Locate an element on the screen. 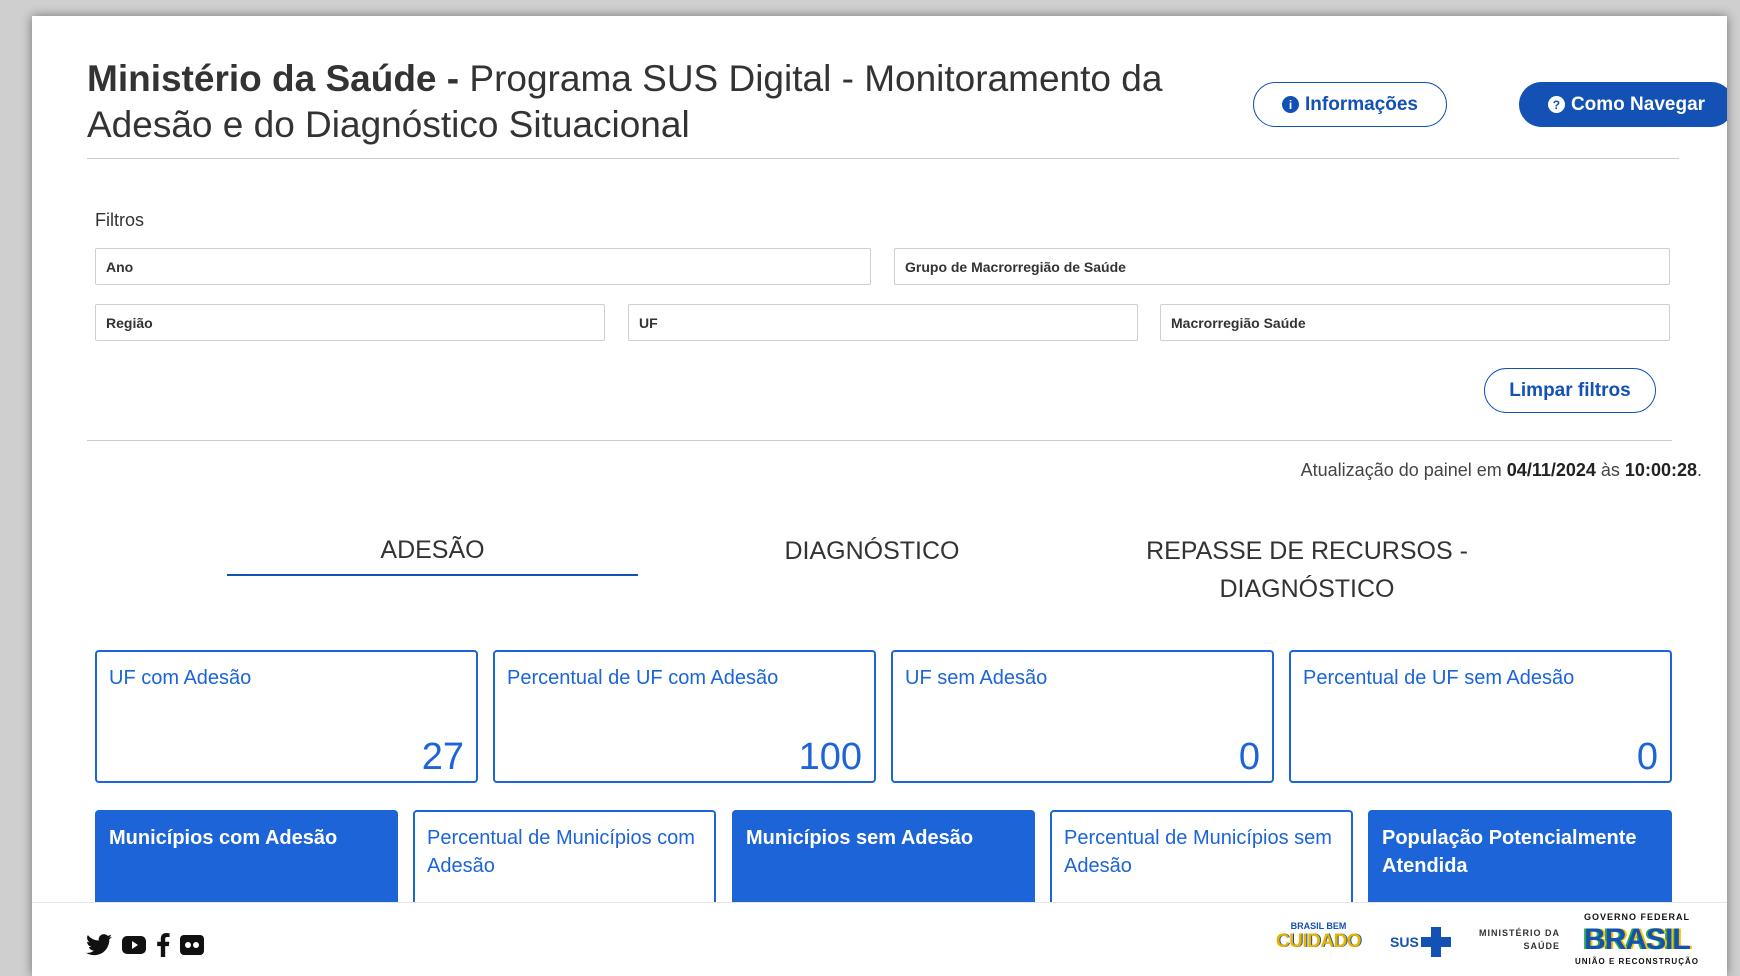 The height and width of the screenshot is (976, 1740). card-percentual-uf-sem-adesao: Percentual de UF sem Adesão 0 is located at coordinates (1480, 716).